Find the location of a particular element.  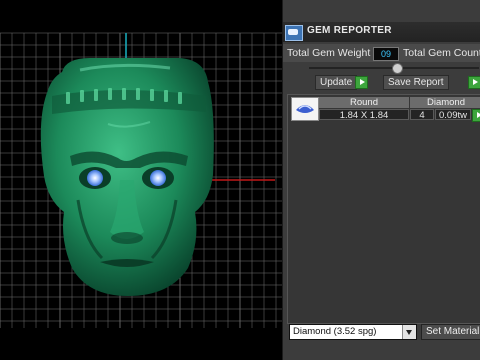

material-header: Diamond is located at coordinates (445, 102).